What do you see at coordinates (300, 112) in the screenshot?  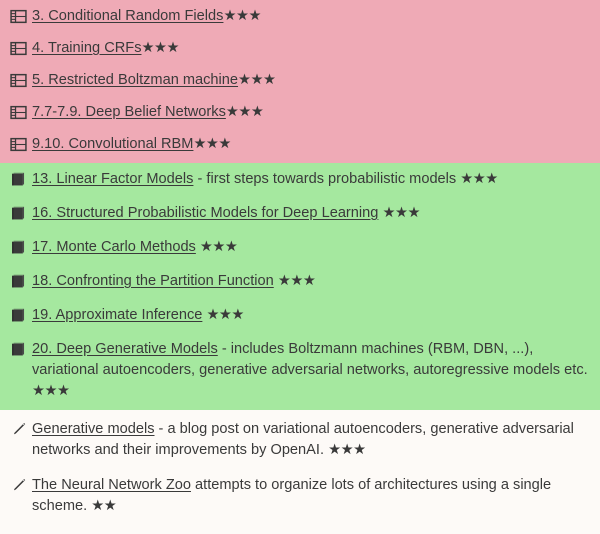 I see `list-item: 7.7-7.9. Deep Belief Networks★★★` at bounding box center [300, 112].